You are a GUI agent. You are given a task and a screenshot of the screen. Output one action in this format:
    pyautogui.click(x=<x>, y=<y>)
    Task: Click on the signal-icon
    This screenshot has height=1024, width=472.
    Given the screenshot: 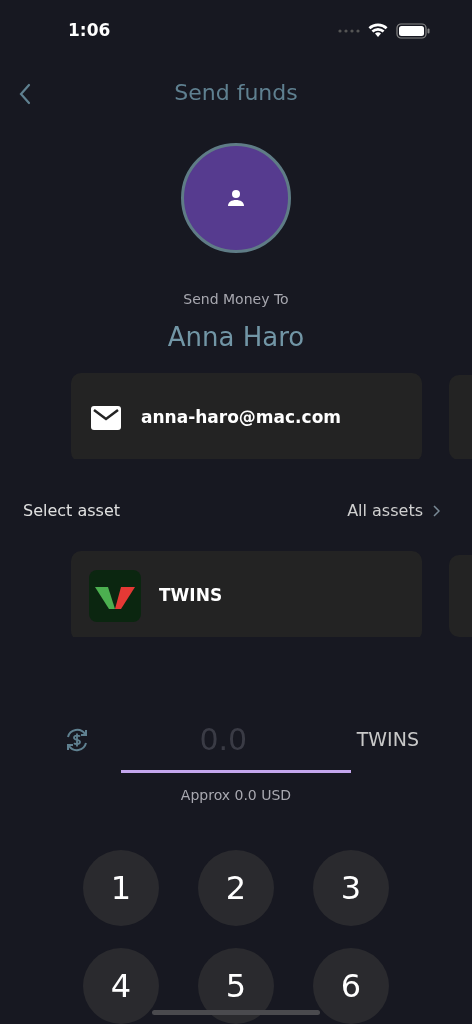 What is the action you would take?
    pyautogui.click(x=349, y=30)
    